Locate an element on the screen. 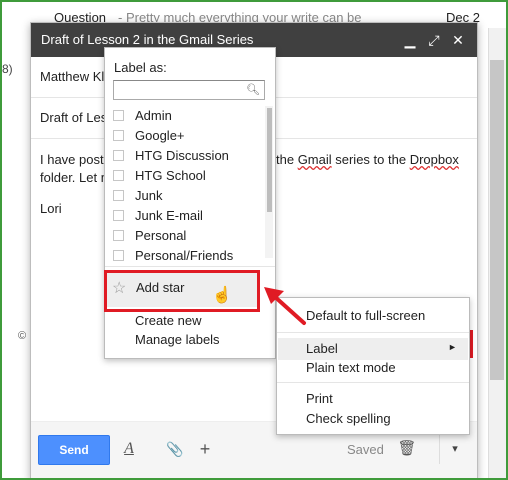 This screenshot has height=480, width=508. label-item-label: HTG School is located at coordinates (170, 175).